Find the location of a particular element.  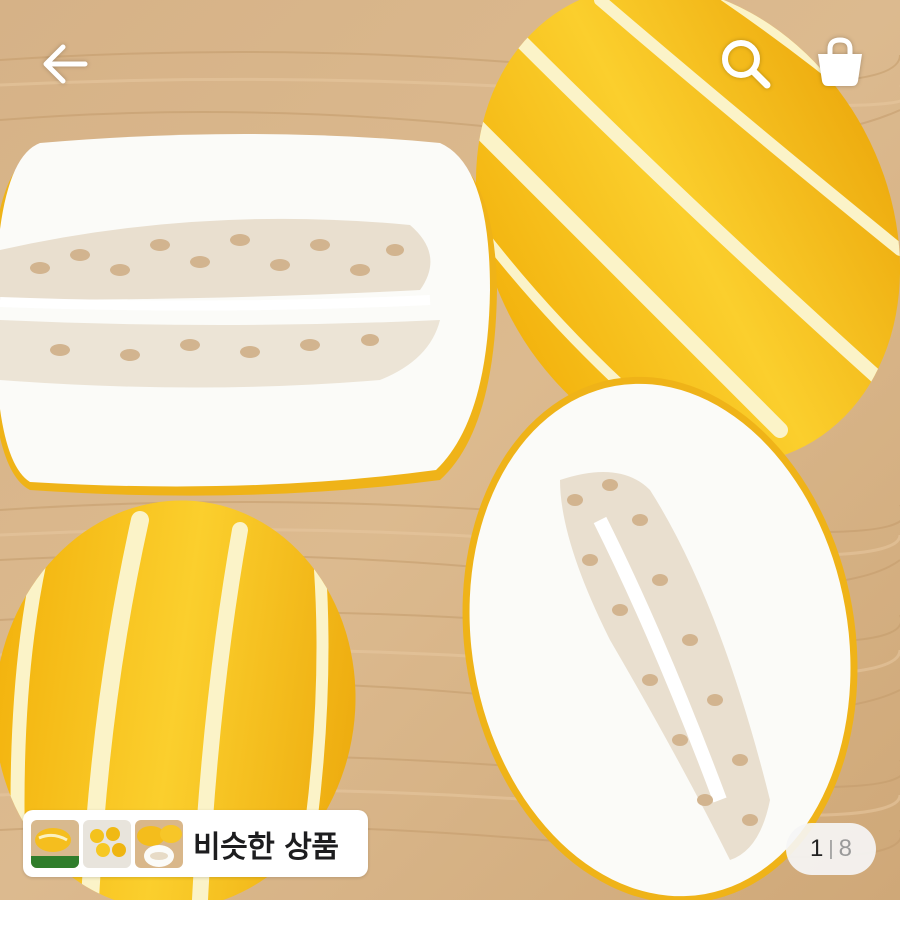

arrow-left-icon is located at coordinates (65, 64).